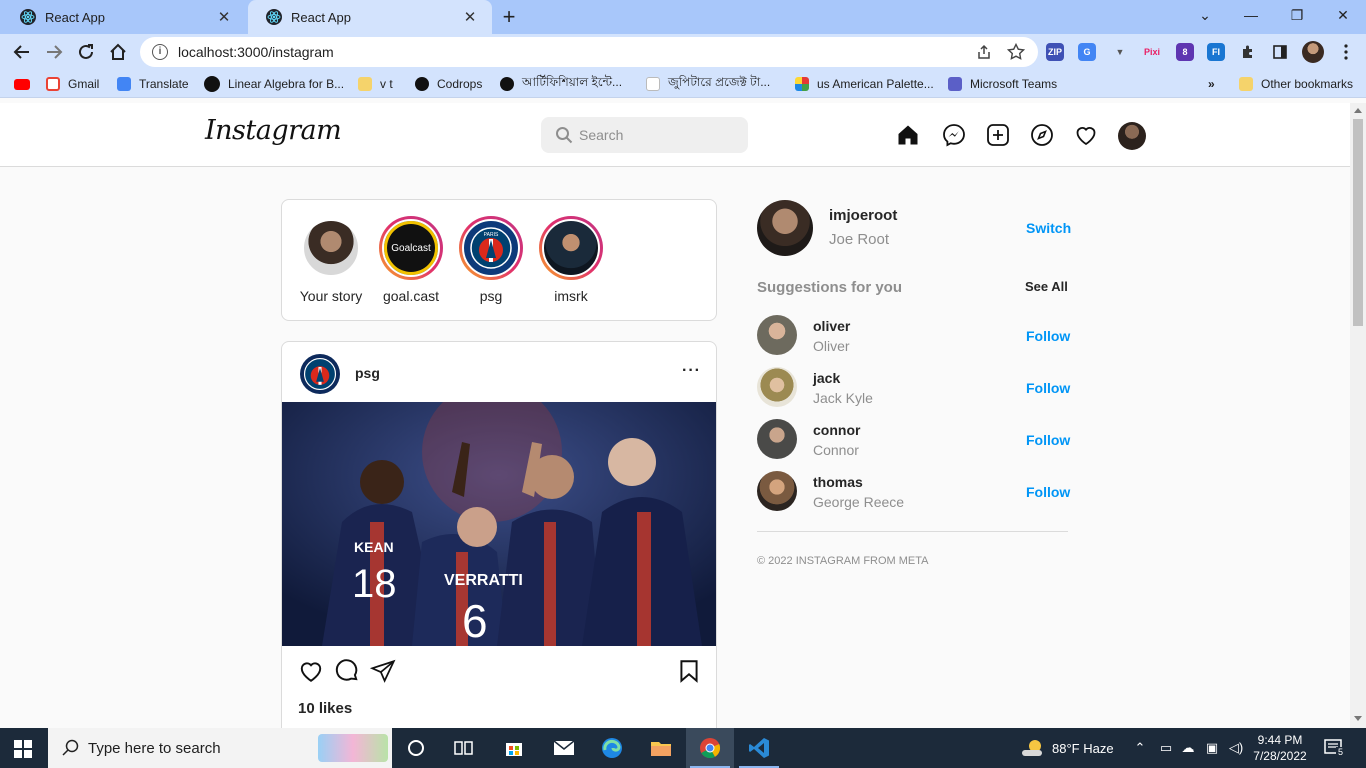  Describe the element at coordinates (1140, 748) in the screenshot. I see `tray-overflow-chevron-icon: ⌃` at that location.